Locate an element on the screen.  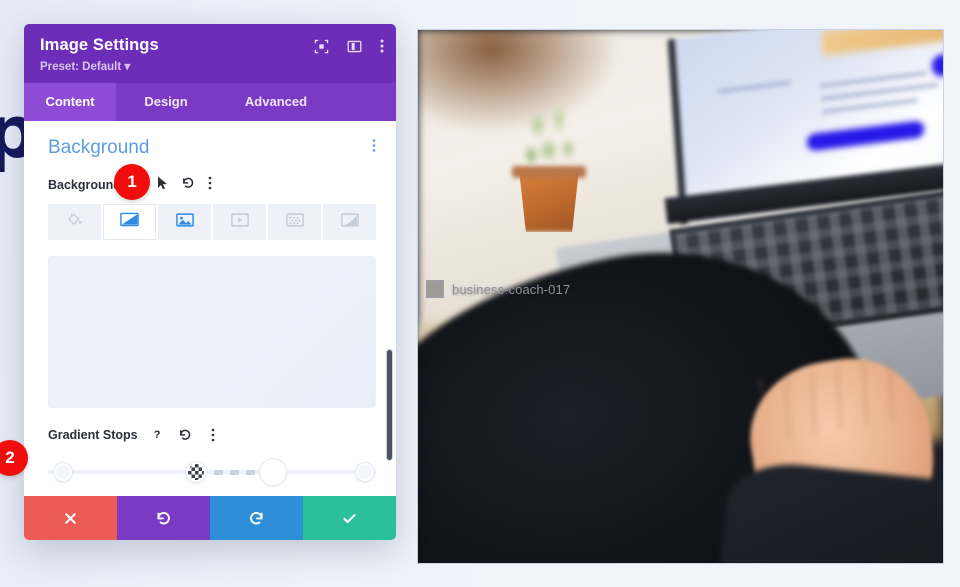
redo-button is located at coordinates (256, 518).